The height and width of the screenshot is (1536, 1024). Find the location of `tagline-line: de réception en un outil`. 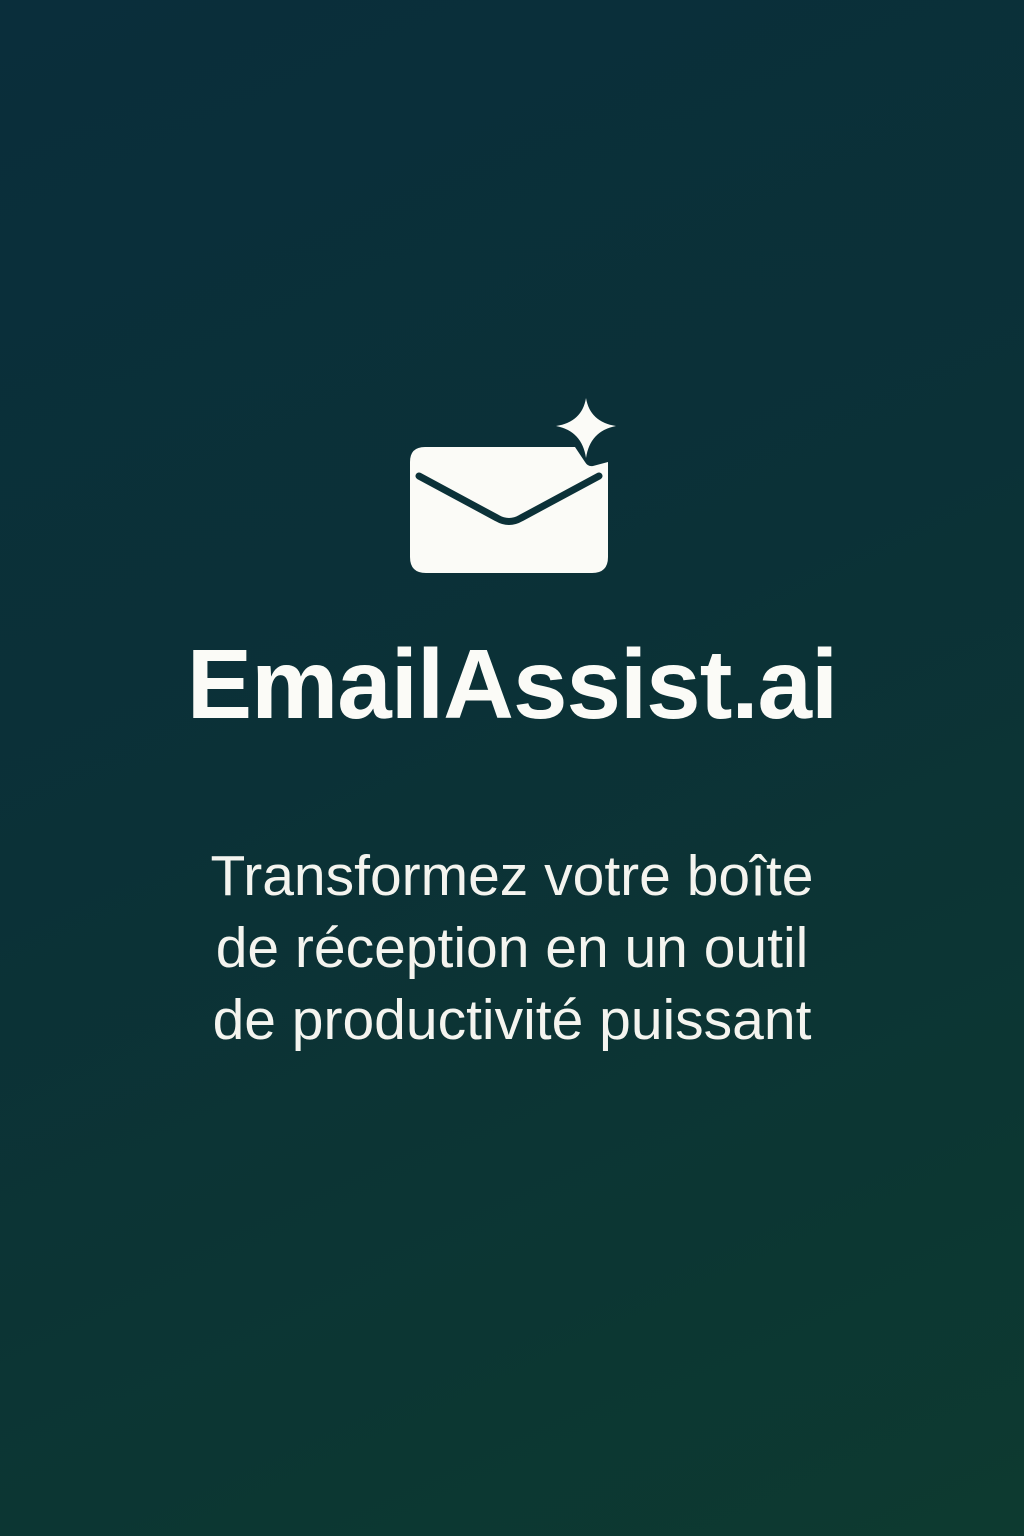

tagline-line: de réception en un outil is located at coordinates (512, 948).